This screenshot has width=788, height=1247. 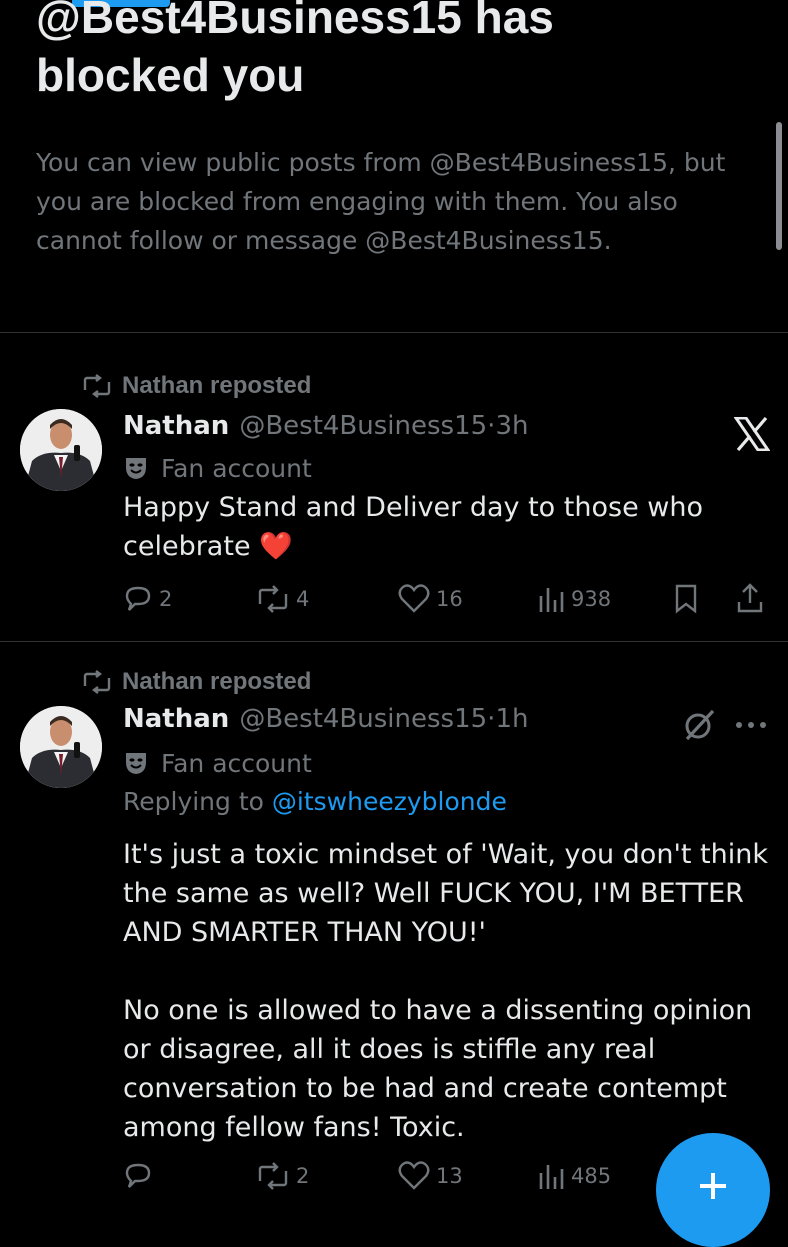 I want to click on like-button: 13, so click(x=430, y=1176).